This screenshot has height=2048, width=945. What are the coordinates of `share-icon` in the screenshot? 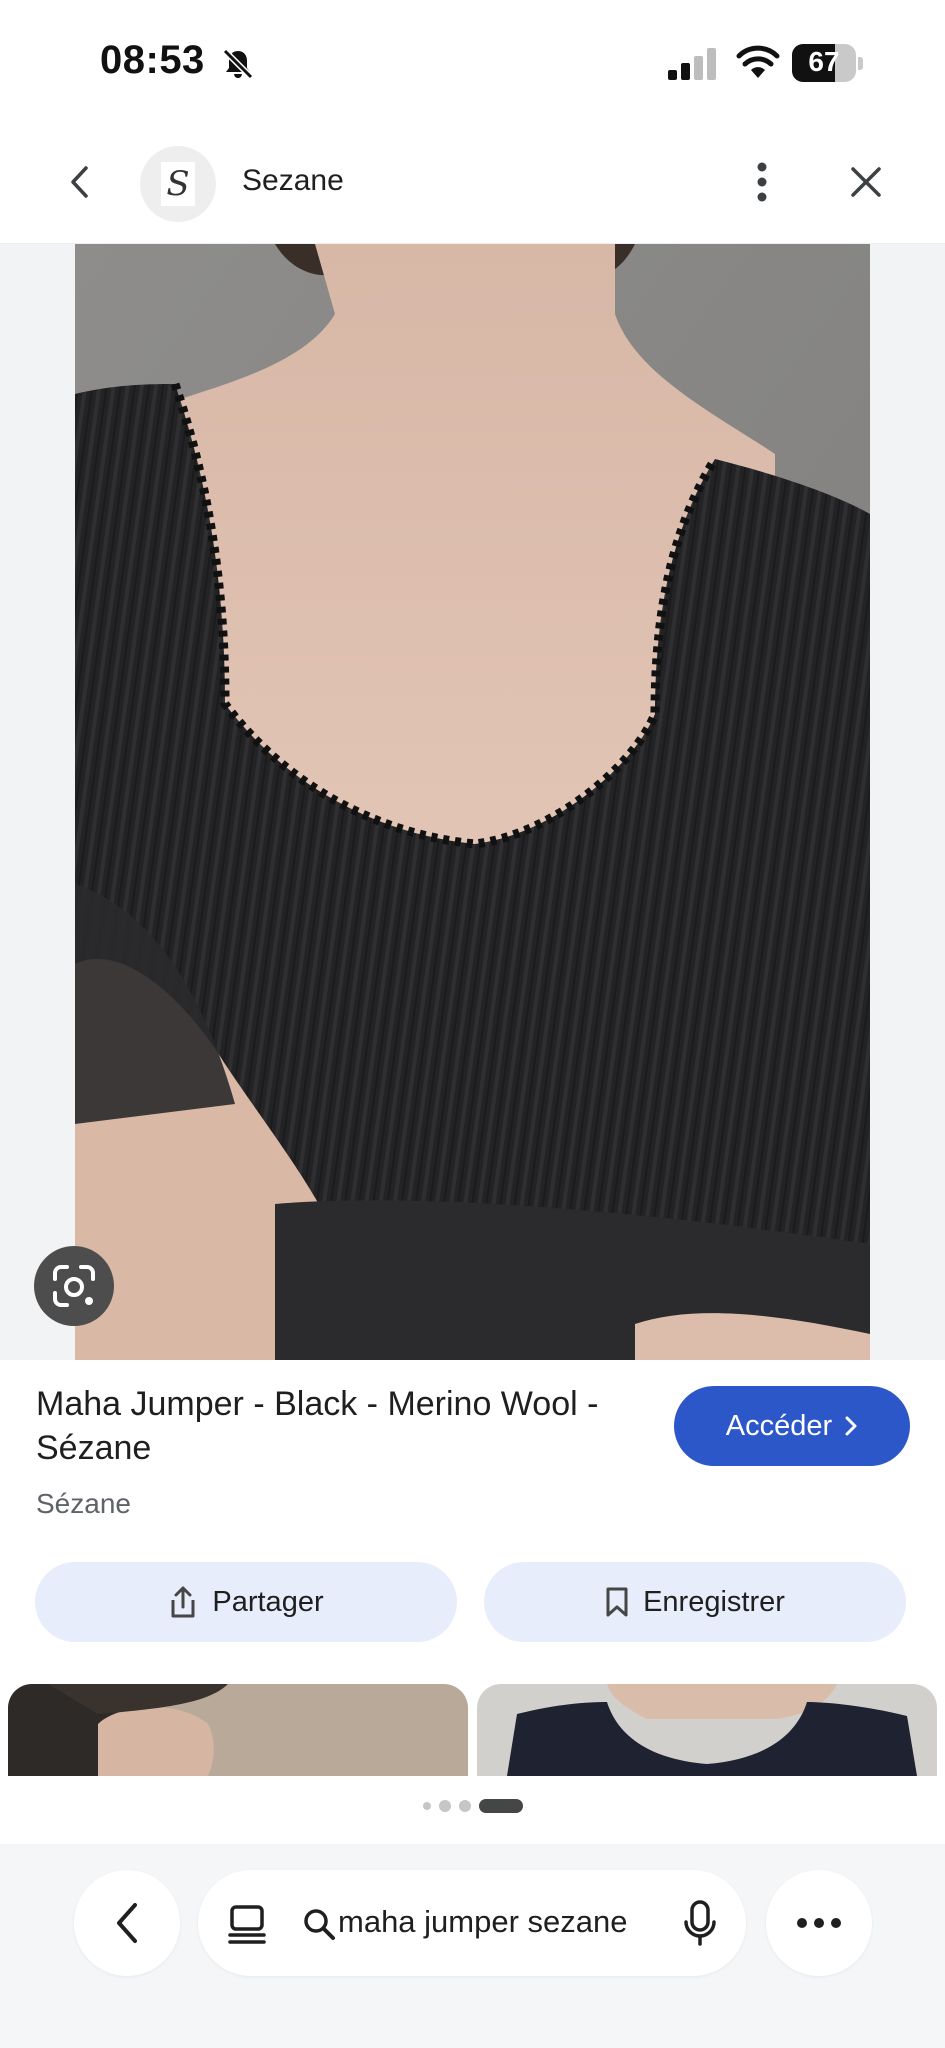 It's located at (183, 1602).